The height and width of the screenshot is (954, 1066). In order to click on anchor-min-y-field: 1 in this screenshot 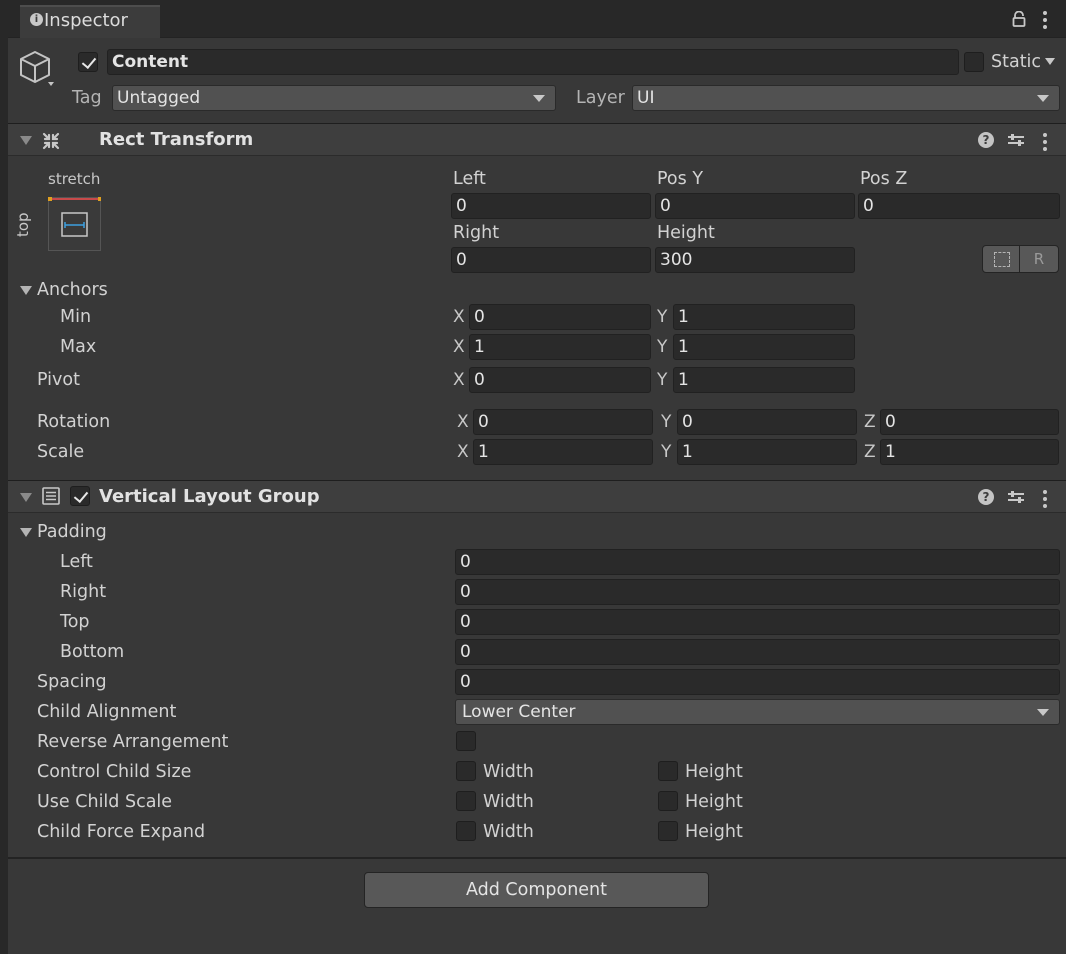, I will do `click(764, 317)`.